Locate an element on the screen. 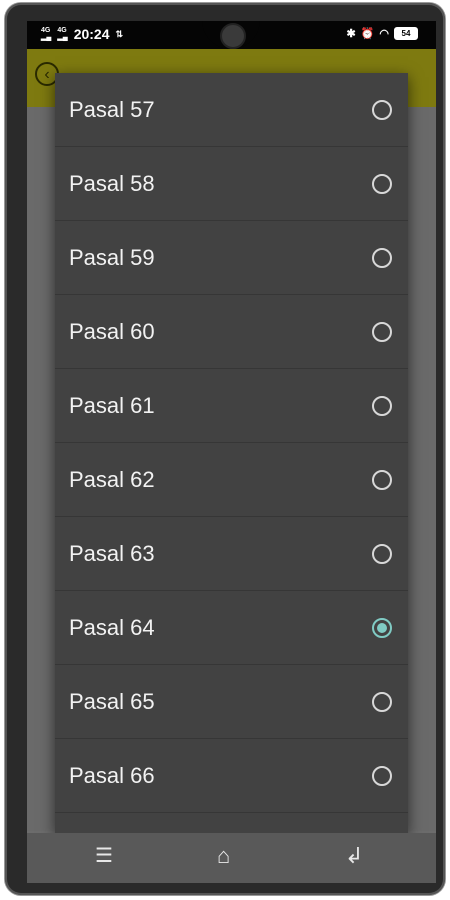  status-bar: 4G ▂▄ 4G ▂▄ 20:24 ⇅ ✱ ⏰ ◠ 54 is located at coordinates (231, 35).